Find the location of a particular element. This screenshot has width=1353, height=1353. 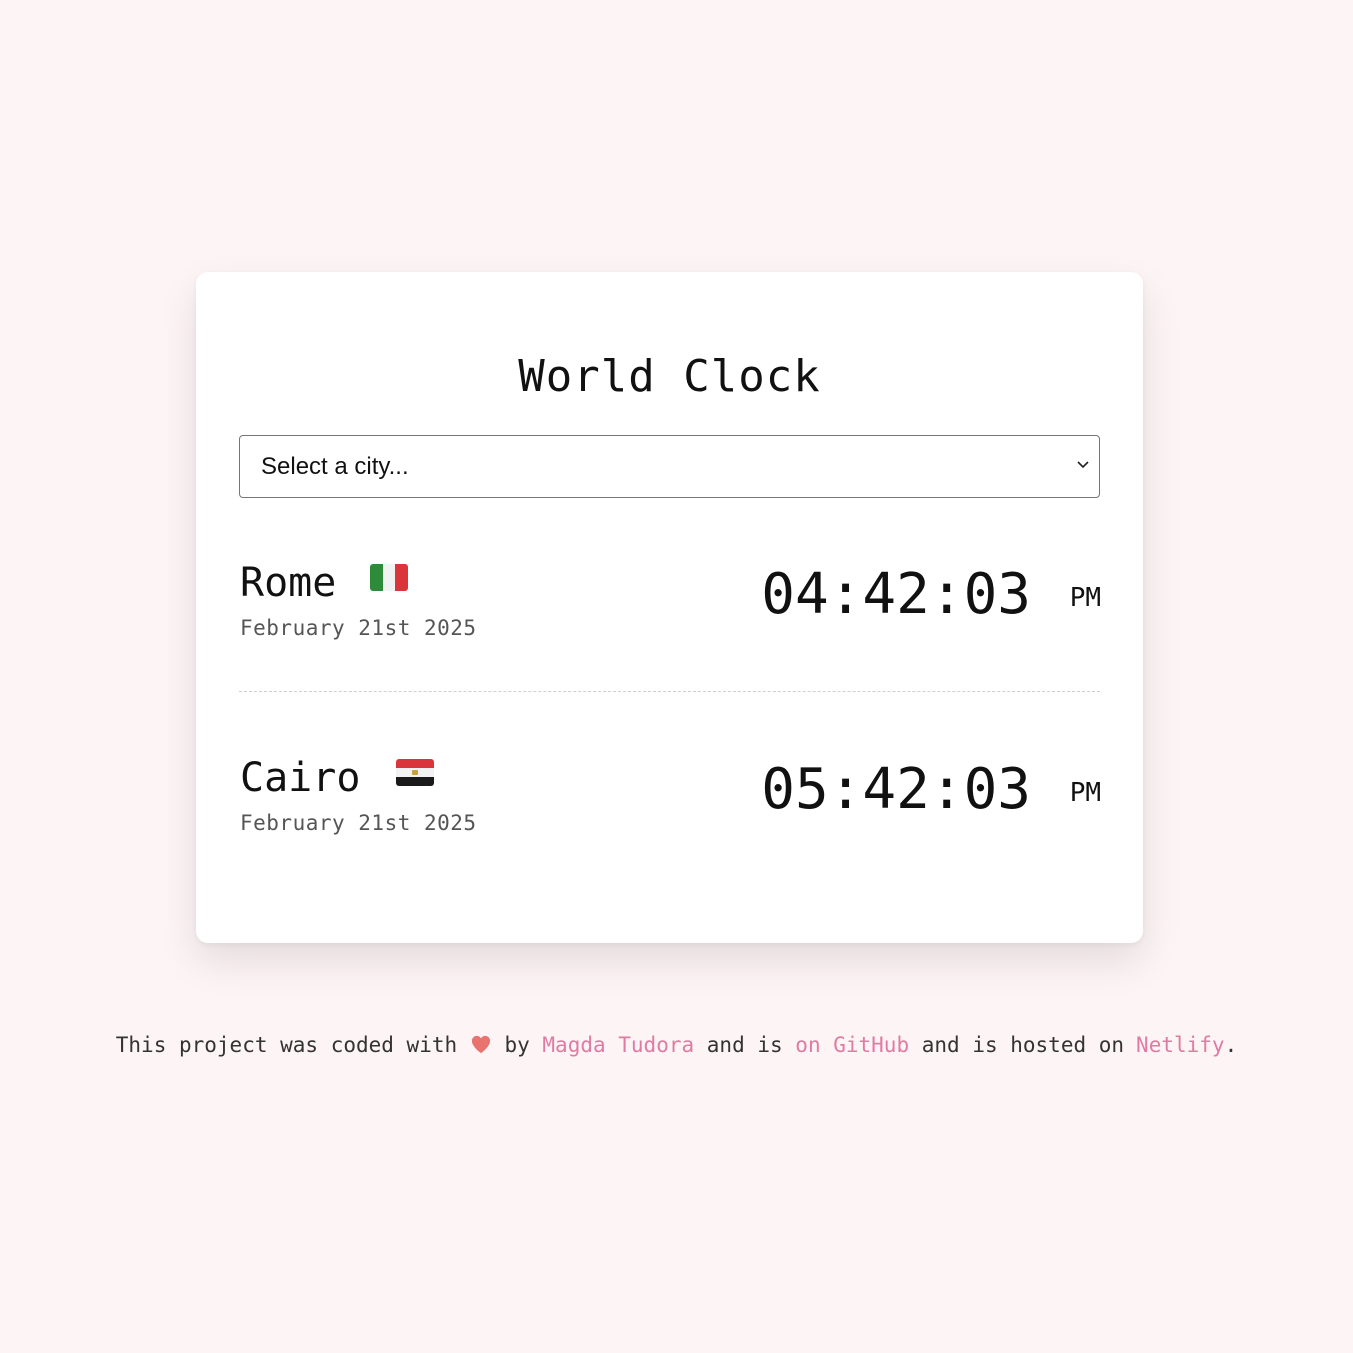

footer-text: and is hosted on is located at coordinates (1023, 1045).